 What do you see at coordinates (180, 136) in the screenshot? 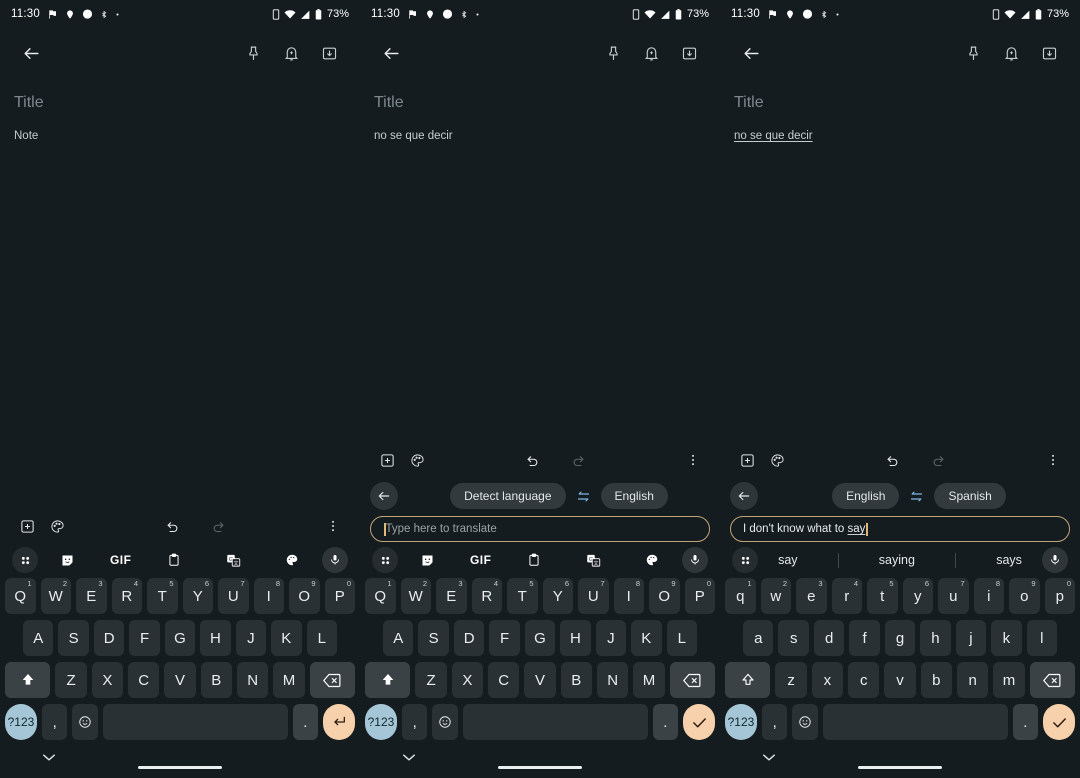
I see `note-text-field: Note` at bounding box center [180, 136].